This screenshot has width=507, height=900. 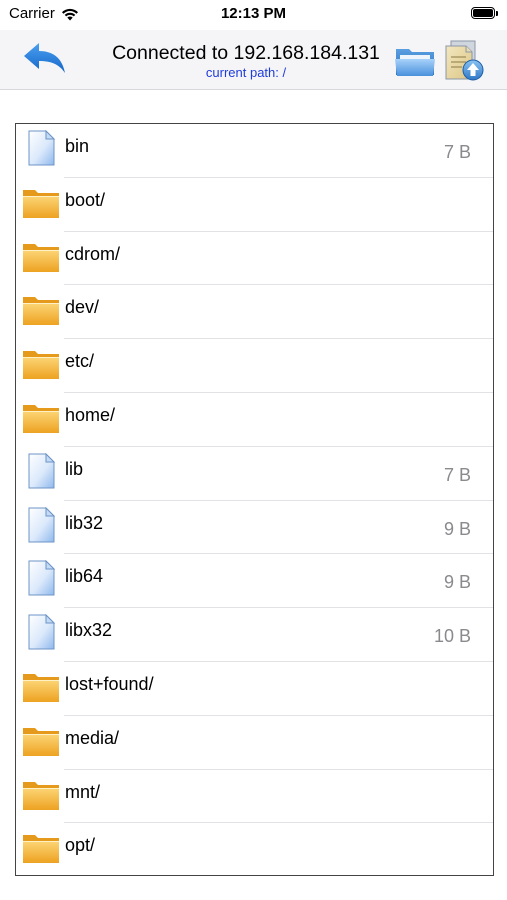 I want to click on folder-row: etc/, so click(x=254, y=366).